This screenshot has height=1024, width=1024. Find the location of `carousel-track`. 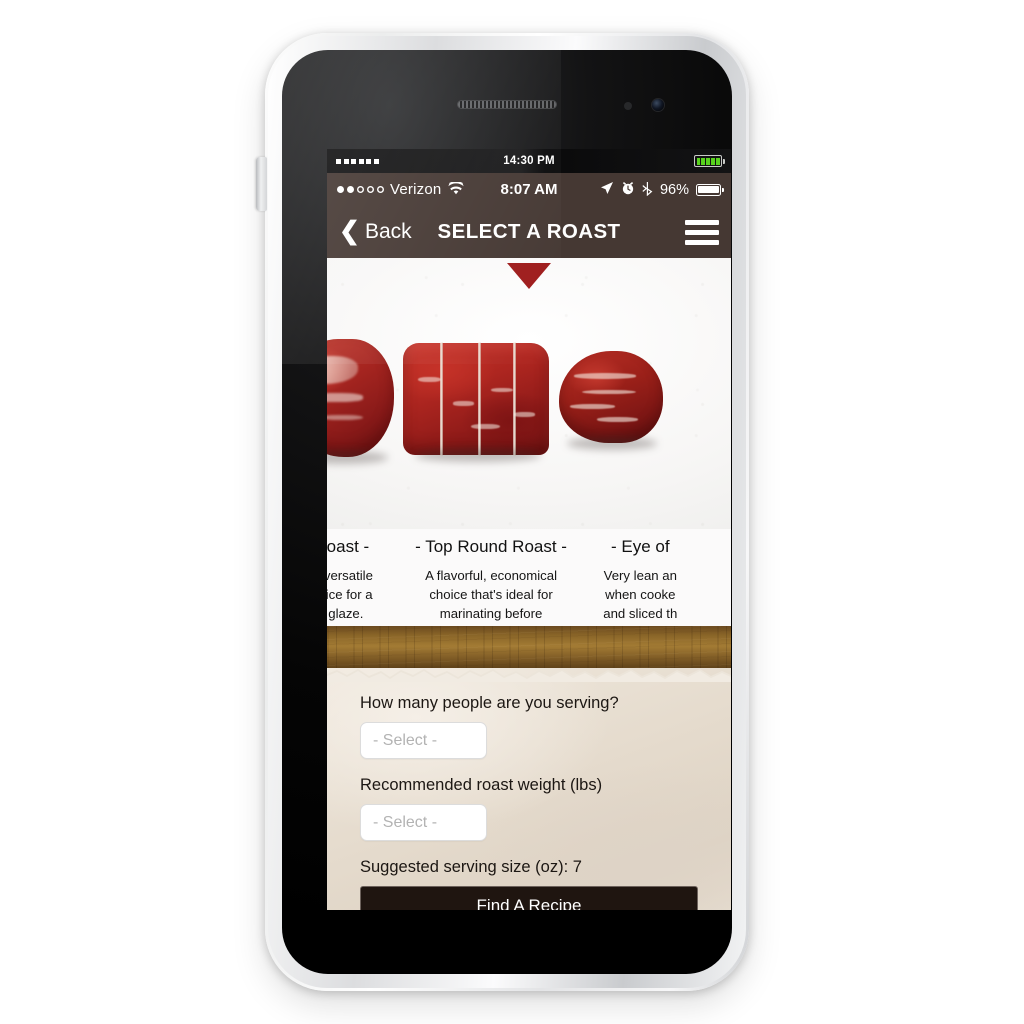

carousel-track is located at coordinates (529, 393).